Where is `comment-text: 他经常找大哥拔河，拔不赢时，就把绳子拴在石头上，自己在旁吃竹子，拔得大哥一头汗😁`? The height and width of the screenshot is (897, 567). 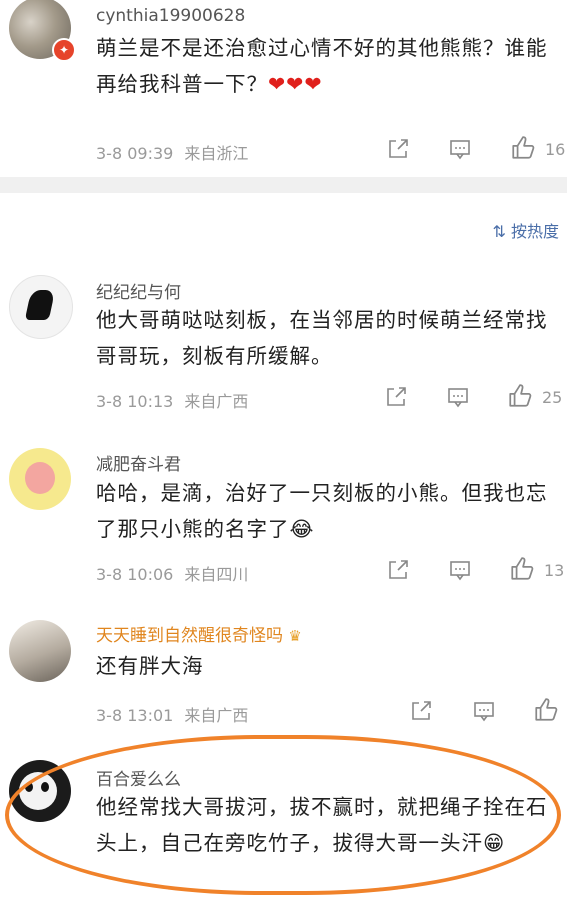
comment-text: 他经常找大哥拔河，拔不赢时，就把绳子拴在石头上，自己在旁吃竹子，拔得大哥一头汗😁 is located at coordinates (322, 825).